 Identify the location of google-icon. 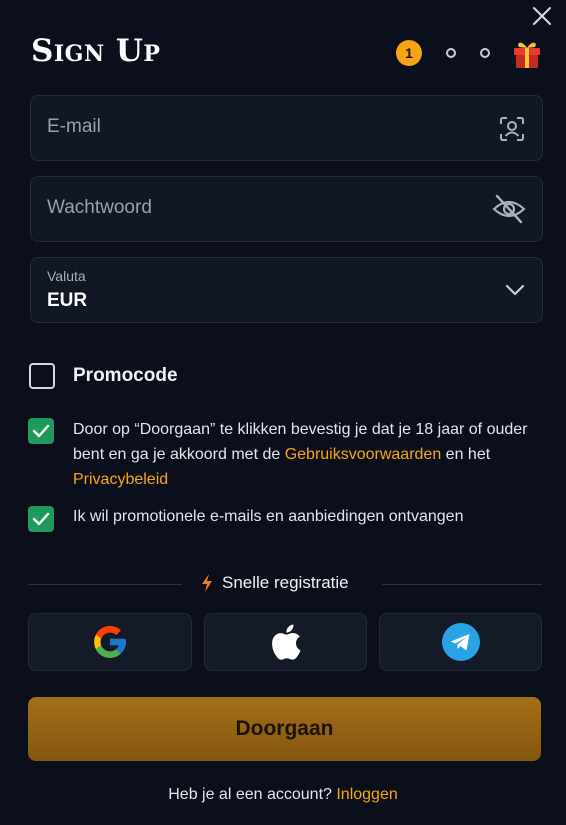
(110, 642).